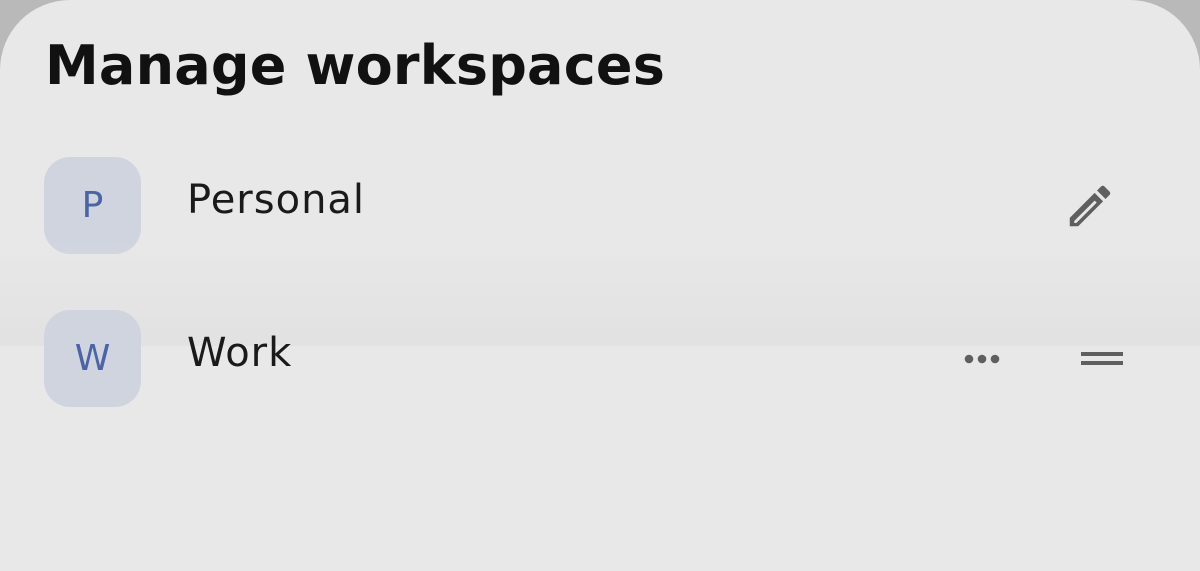 The height and width of the screenshot is (571, 1200). I want to click on edit-workspace-button, so click(1090, 206).